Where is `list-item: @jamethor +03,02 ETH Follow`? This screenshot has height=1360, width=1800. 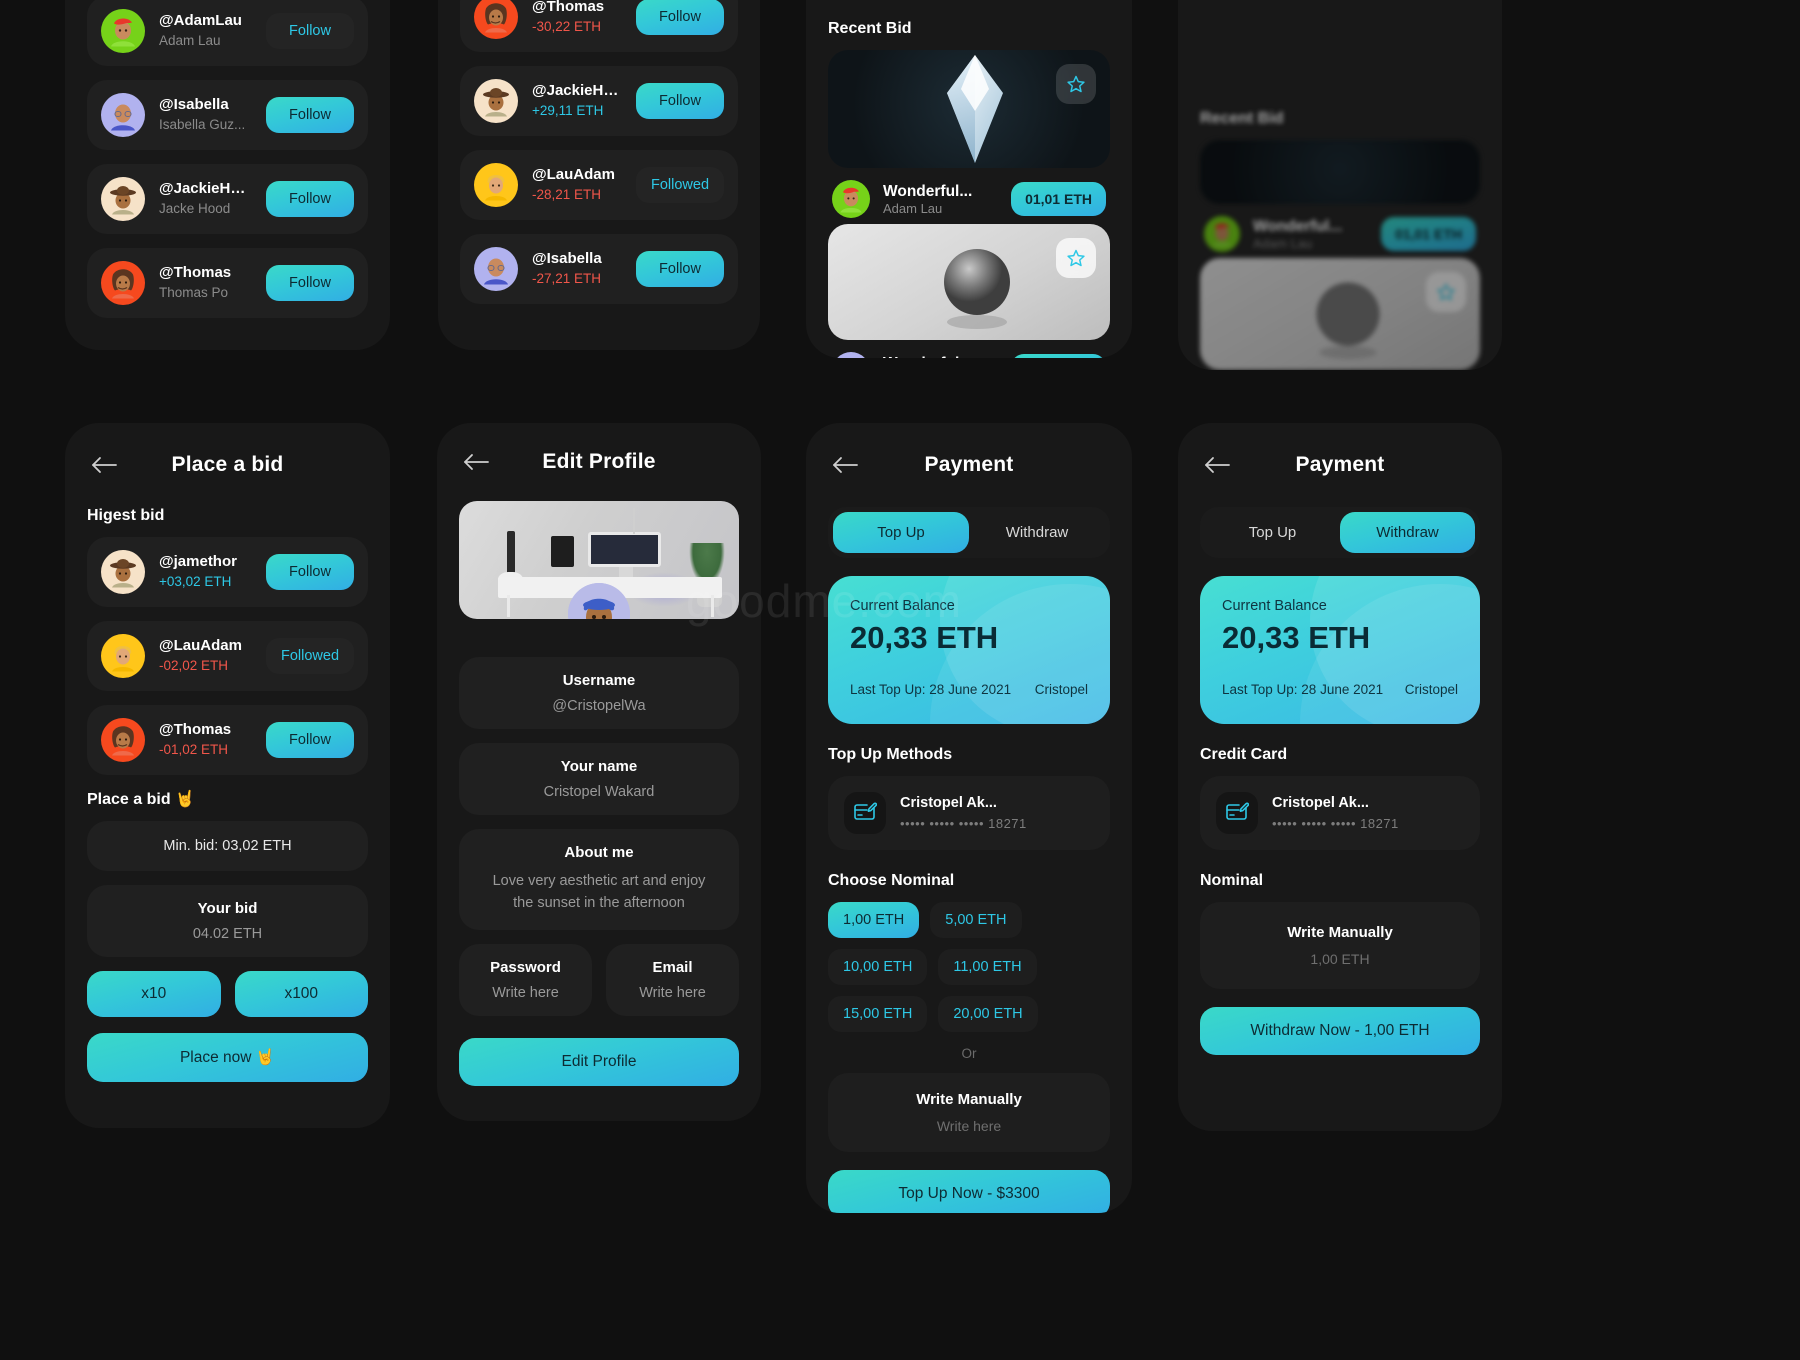 list-item: @jamethor +03,02 ETH Follow is located at coordinates (227, 572).